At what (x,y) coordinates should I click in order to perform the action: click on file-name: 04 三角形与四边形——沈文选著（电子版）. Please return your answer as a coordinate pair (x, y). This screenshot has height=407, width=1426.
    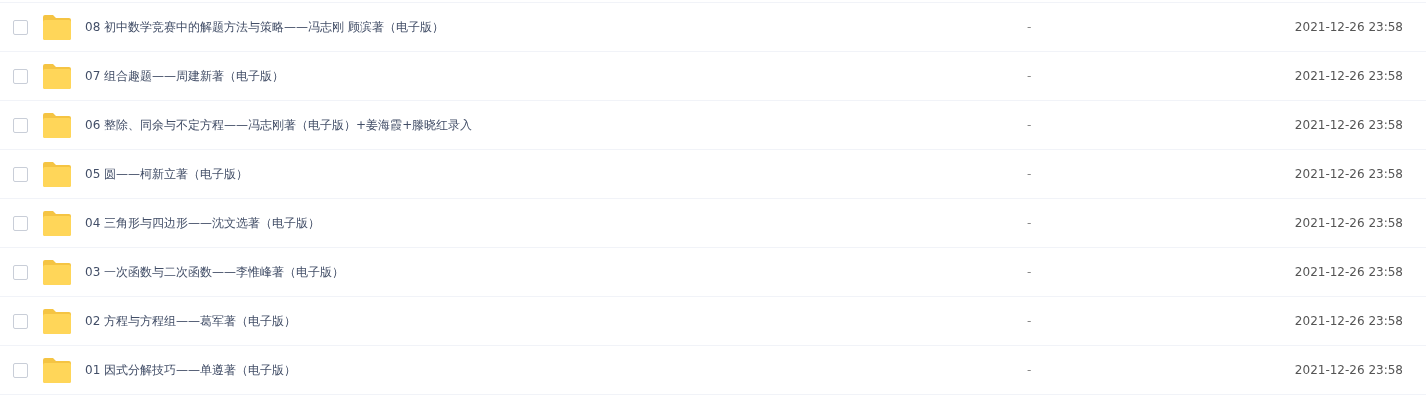
    Looking at the image, I should click on (556, 223).